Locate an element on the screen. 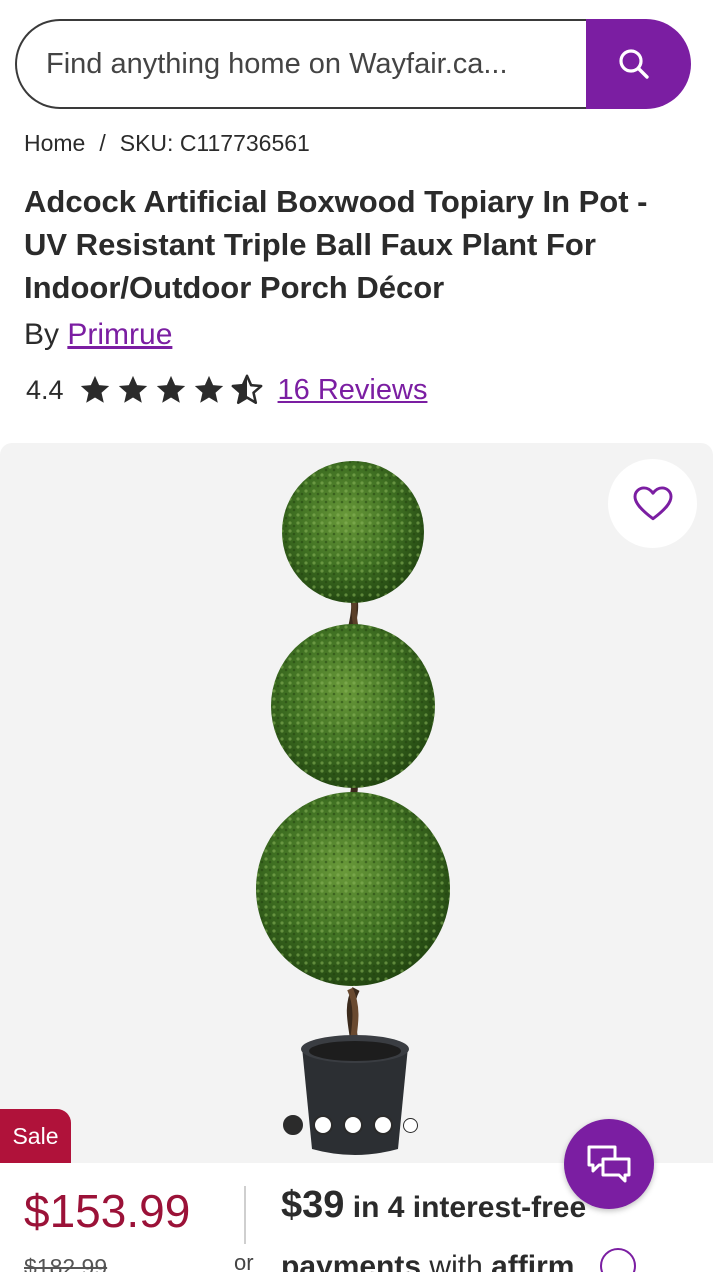 The height and width of the screenshot is (1272, 713). info-icon is located at coordinates (618, 1260).